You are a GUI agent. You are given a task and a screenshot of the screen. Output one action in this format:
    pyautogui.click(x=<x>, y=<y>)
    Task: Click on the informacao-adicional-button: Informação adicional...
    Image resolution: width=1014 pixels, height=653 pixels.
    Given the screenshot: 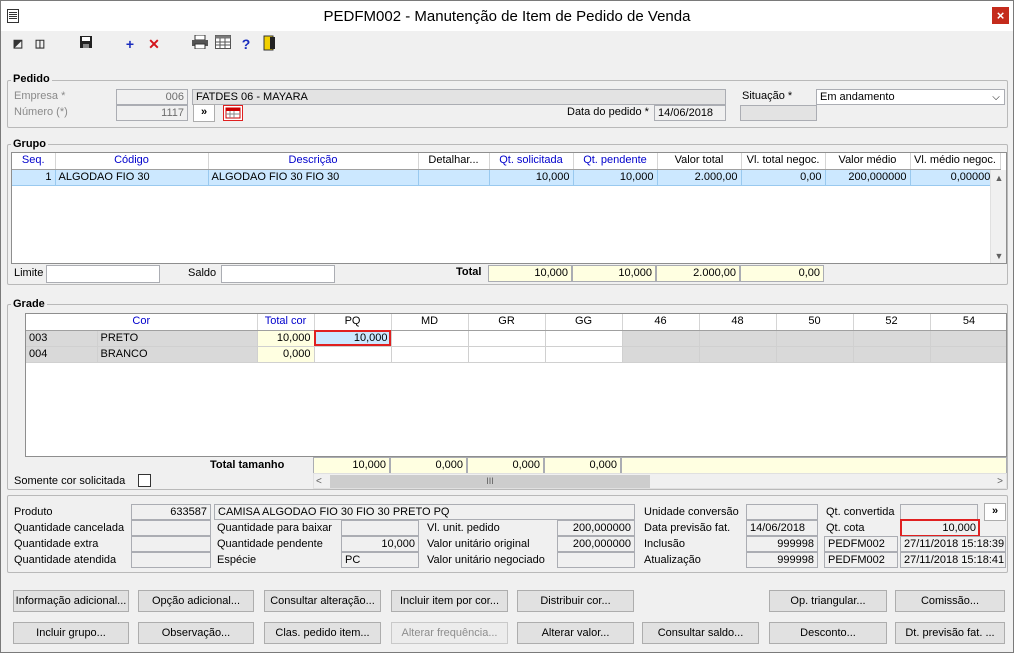 What is the action you would take?
    pyautogui.click(x=71, y=601)
    